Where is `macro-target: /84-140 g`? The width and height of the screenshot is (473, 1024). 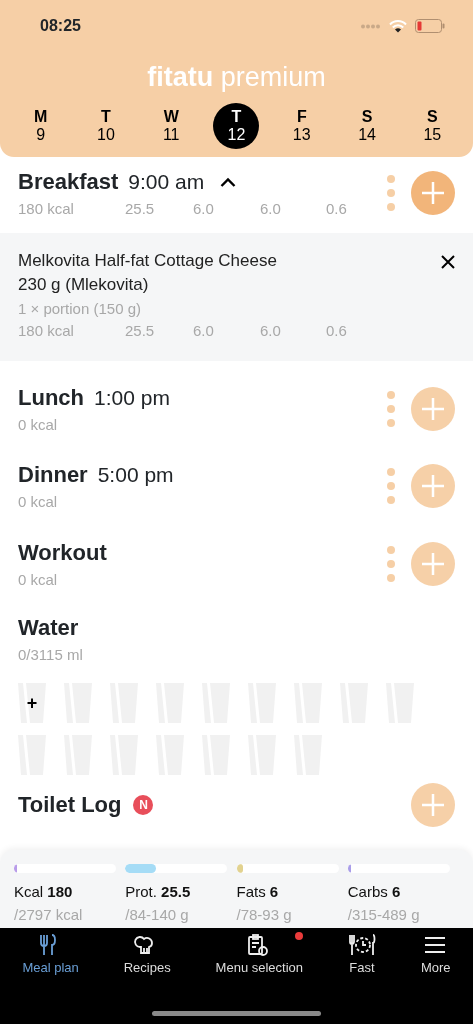 macro-target: /84-140 g is located at coordinates (157, 914).